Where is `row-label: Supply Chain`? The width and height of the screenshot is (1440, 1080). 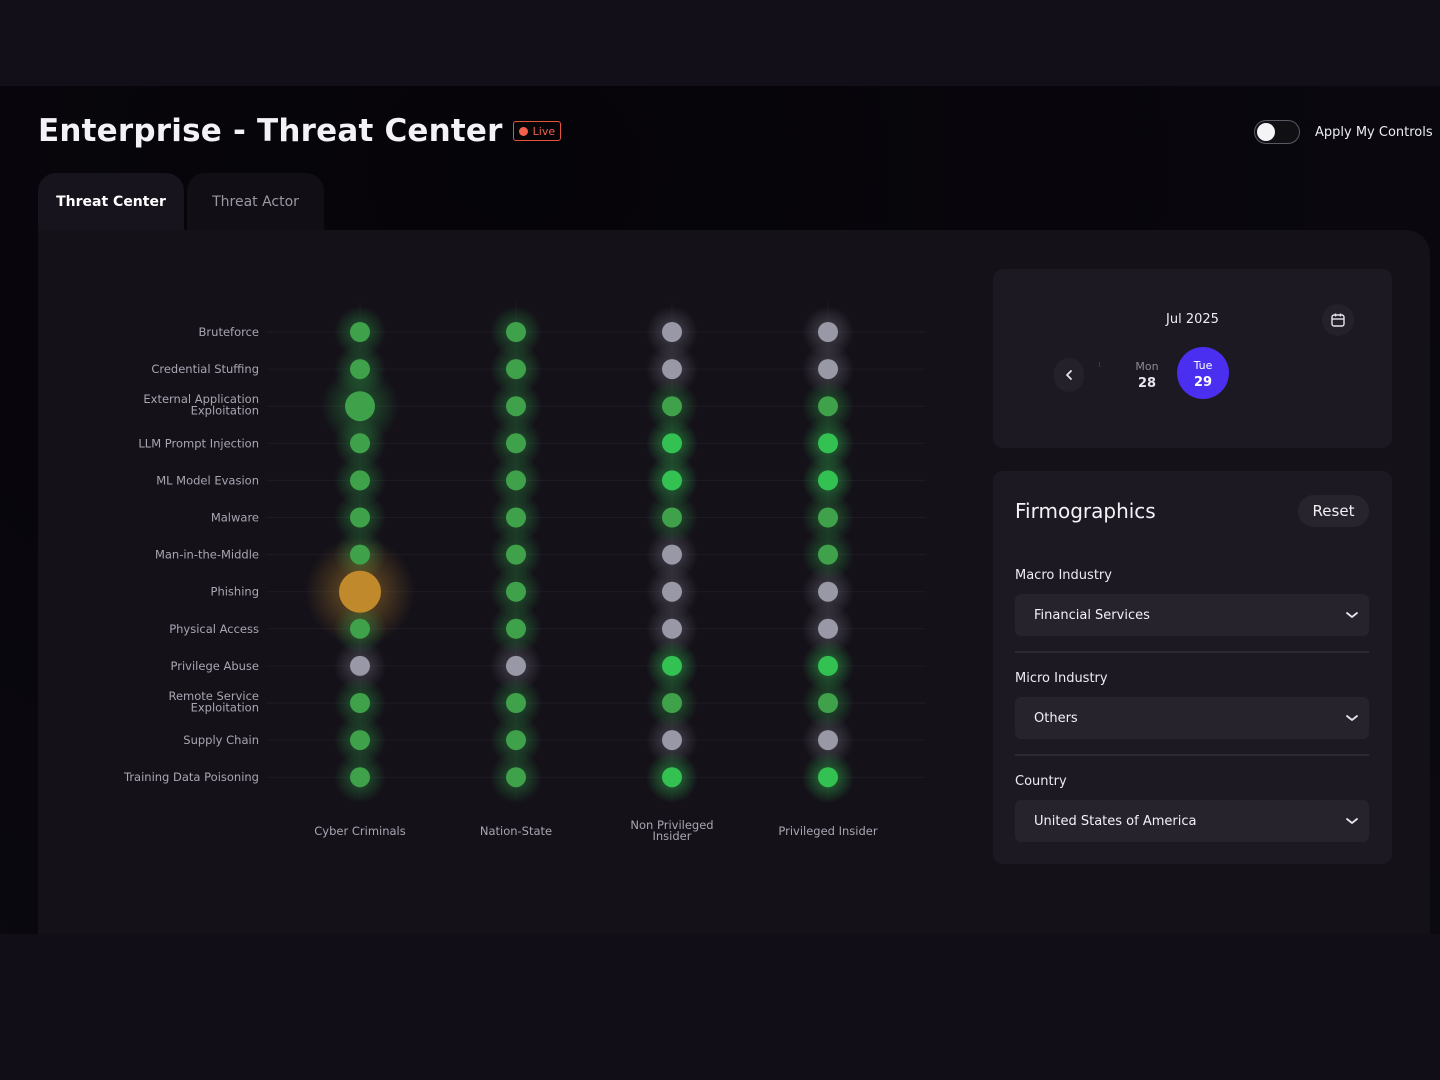
row-label: Supply Chain is located at coordinates (221, 740).